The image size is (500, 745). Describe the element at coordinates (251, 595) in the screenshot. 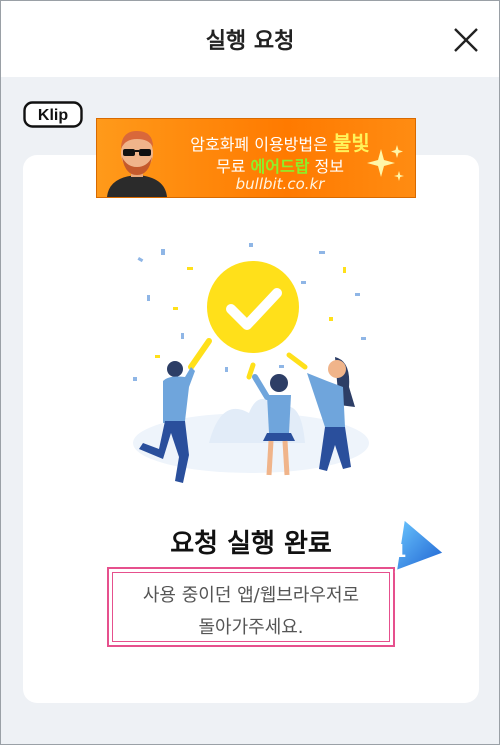

I see `return-message-line1: 사용 중이던 앱/웹브라우저로` at that location.